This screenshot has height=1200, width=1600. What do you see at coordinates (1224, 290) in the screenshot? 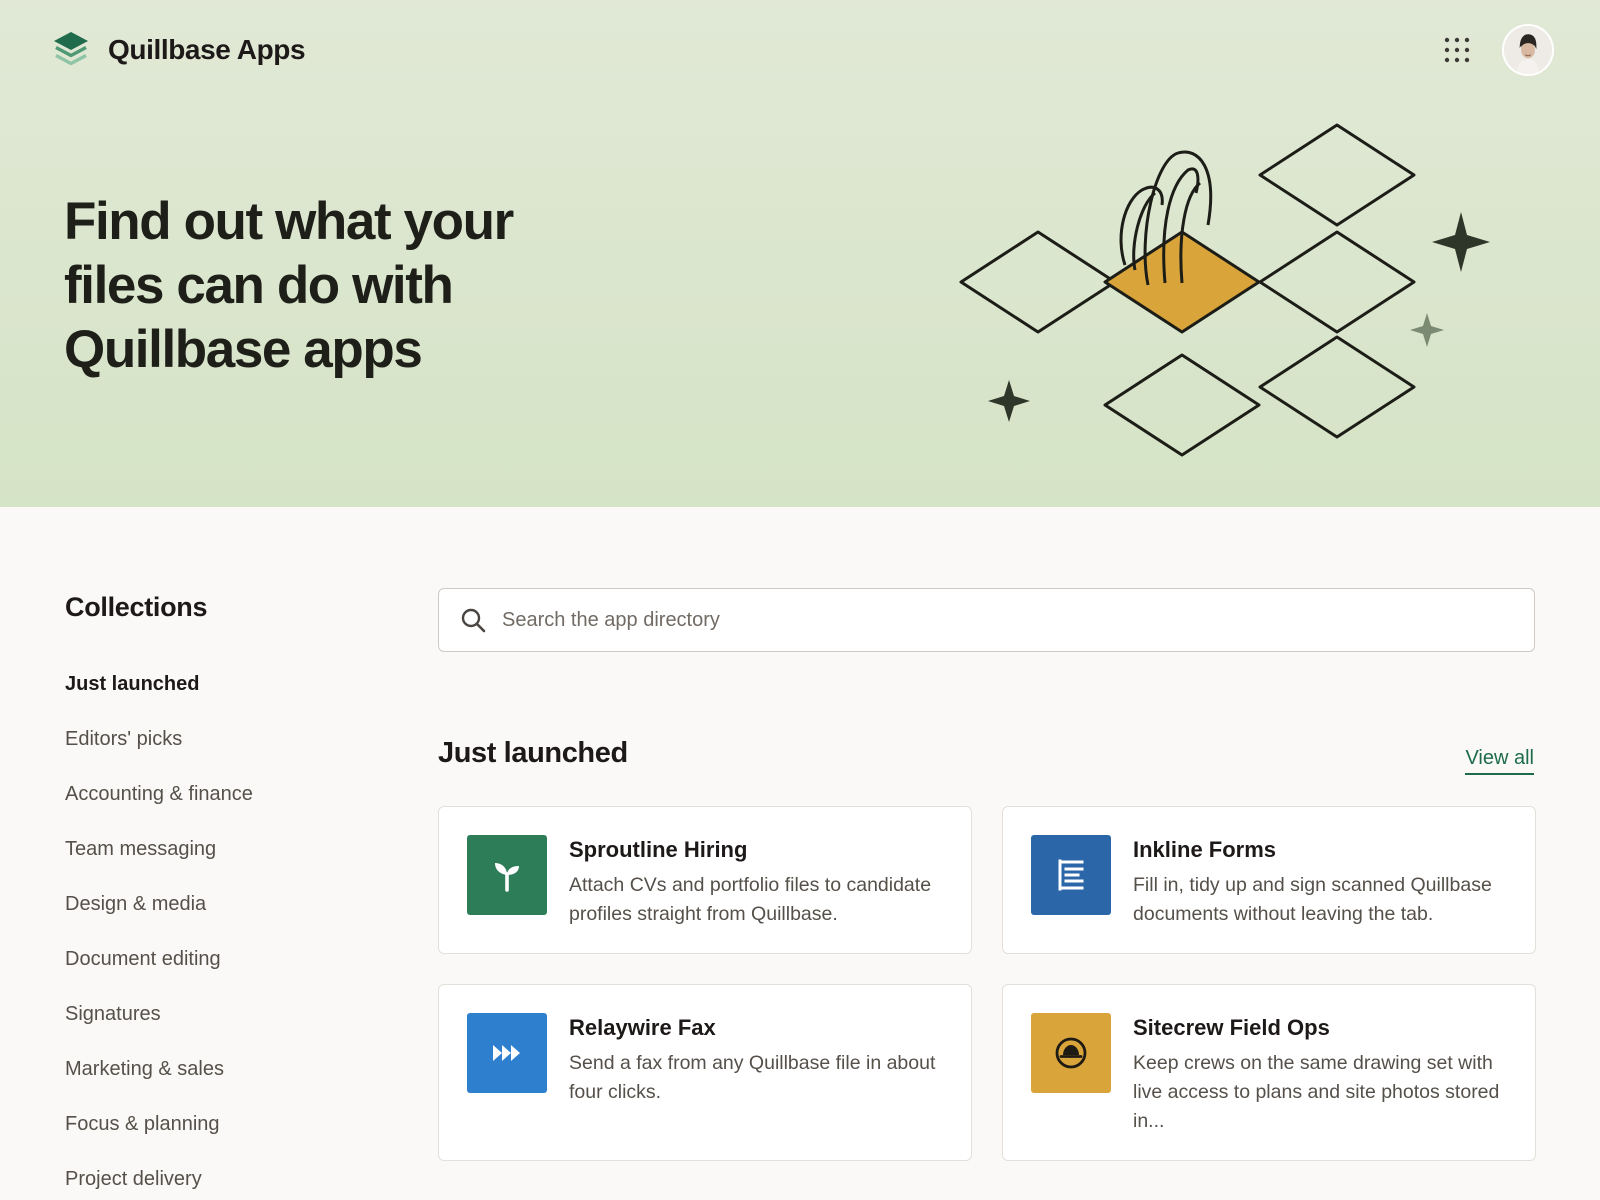
I see `diamond-grid-illustration` at bounding box center [1224, 290].